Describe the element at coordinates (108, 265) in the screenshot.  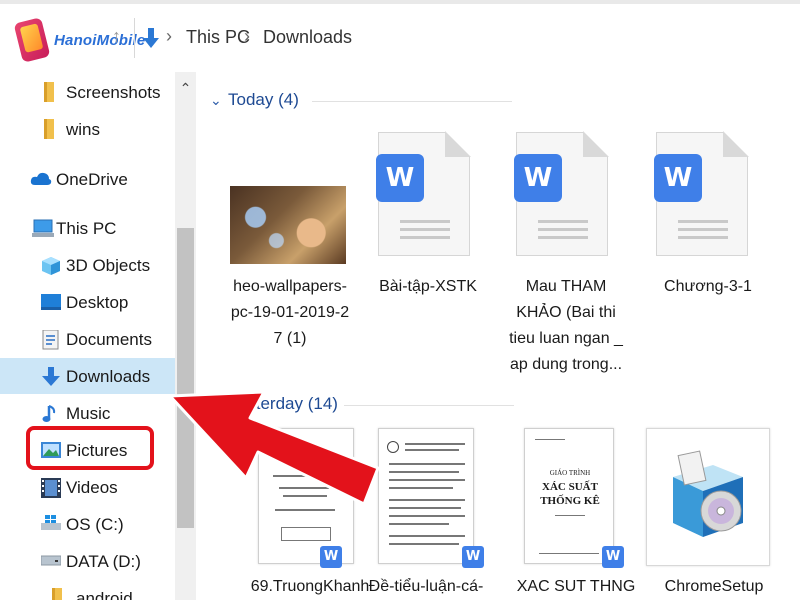
I see `sidebar-item-label: 3D Objects` at that location.